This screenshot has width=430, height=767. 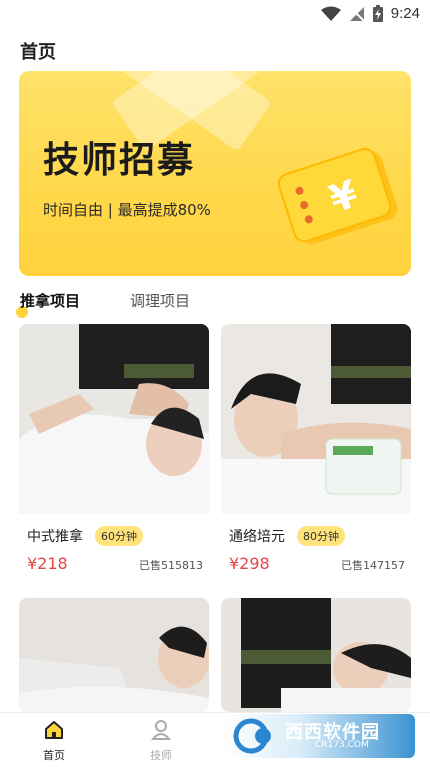 What do you see at coordinates (119, 536) in the screenshot?
I see `duration-badge: 60分钟` at bounding box center [119, 536].